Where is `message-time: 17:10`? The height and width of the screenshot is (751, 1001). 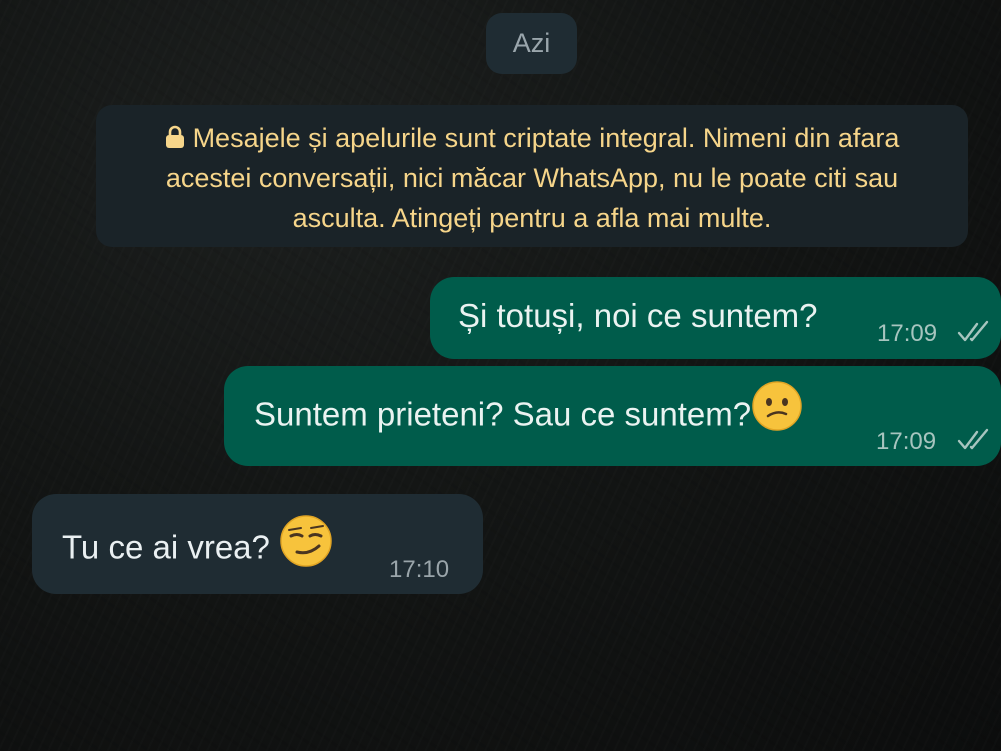
message-time: 17:10 is located at coordinates (419, 569).